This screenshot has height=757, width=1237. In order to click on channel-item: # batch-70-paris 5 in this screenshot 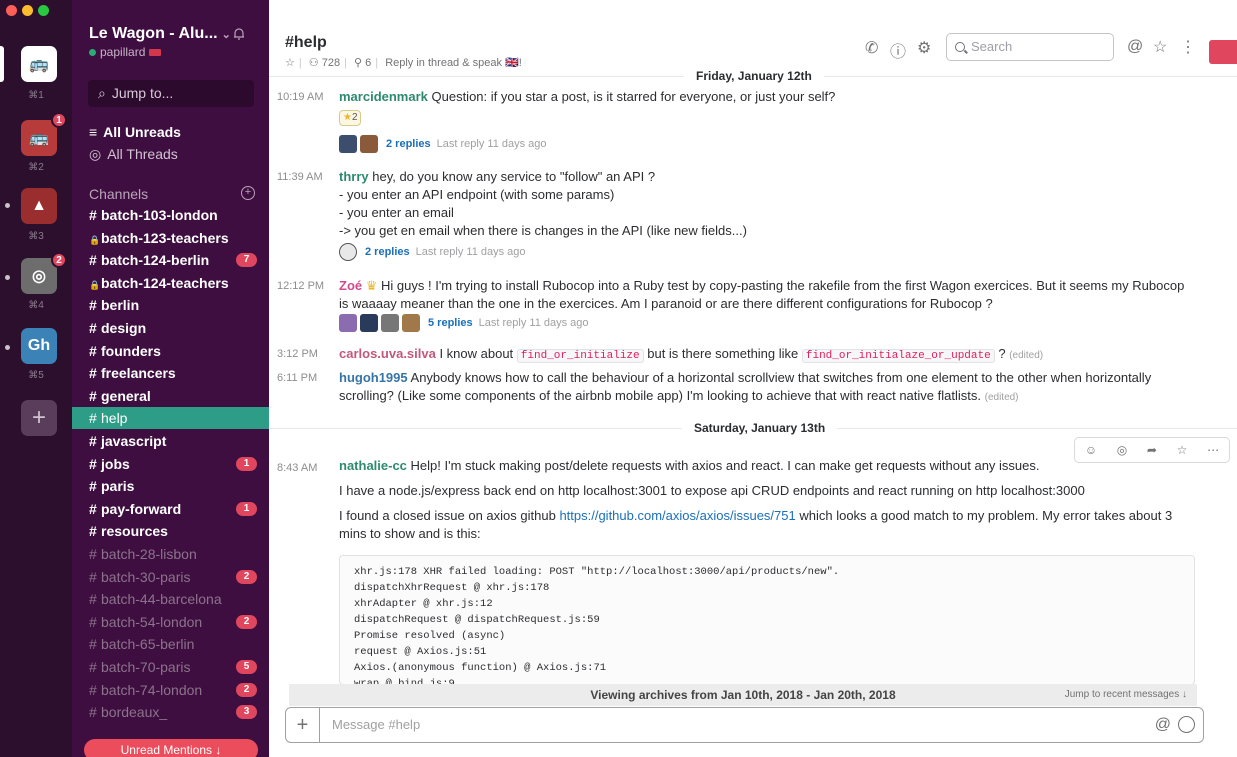, I will do `click(170, 667)`.